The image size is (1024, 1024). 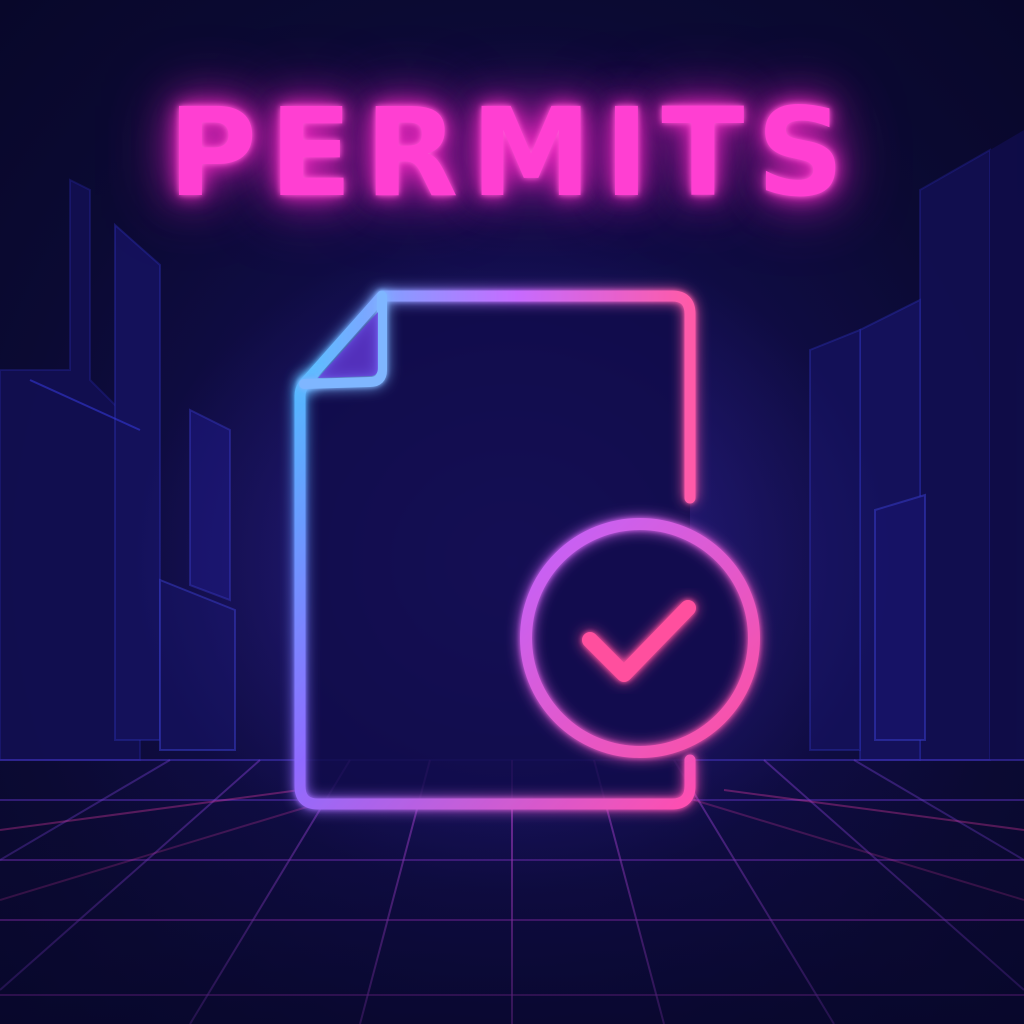 I want to click on page-title: PERMITS, so click(x=512, y=153).